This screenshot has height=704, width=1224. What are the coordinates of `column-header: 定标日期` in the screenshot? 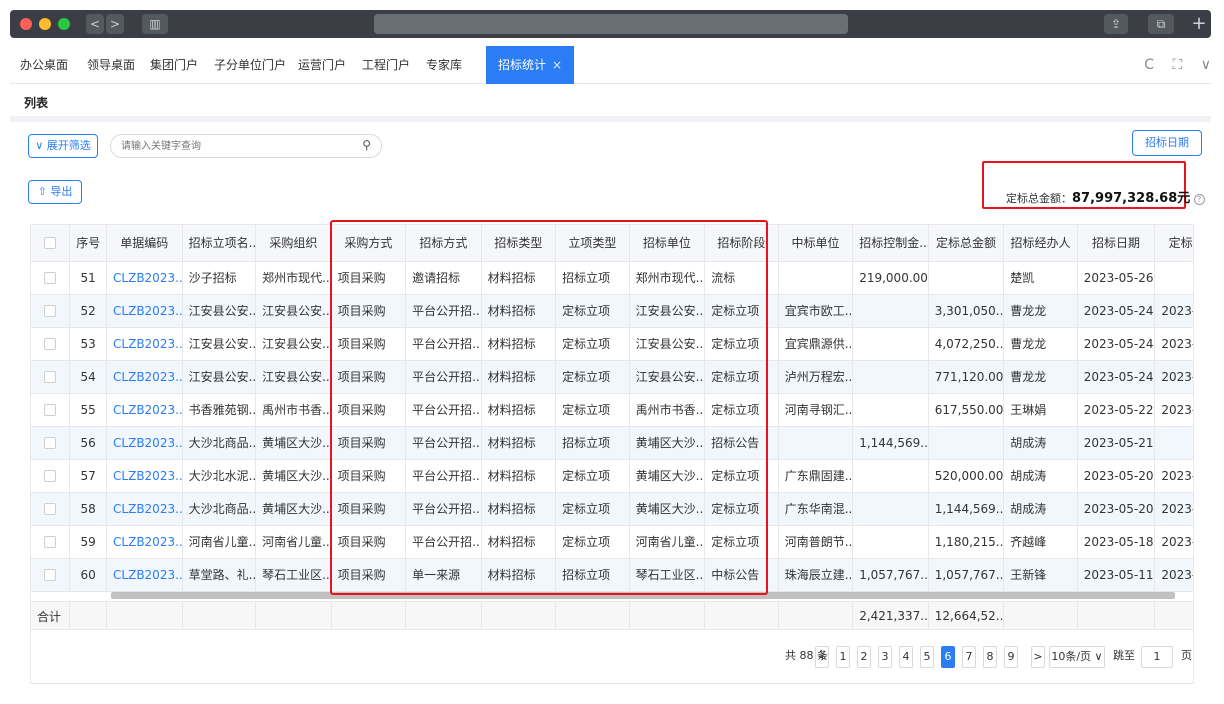 It's located at (1173, 243).